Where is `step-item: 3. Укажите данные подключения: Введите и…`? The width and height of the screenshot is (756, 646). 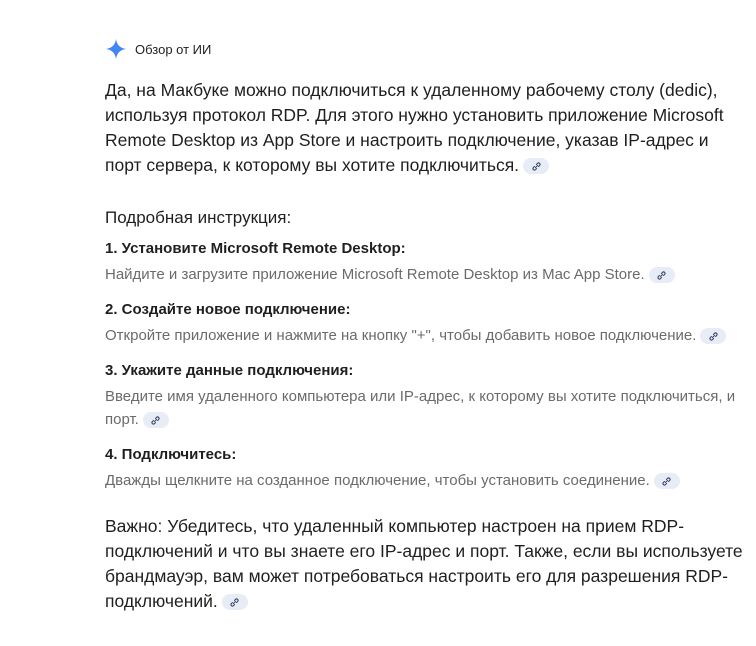 step-item: 3. Укажите данные подключения: Введите и… is located at coordinates (425, 395).